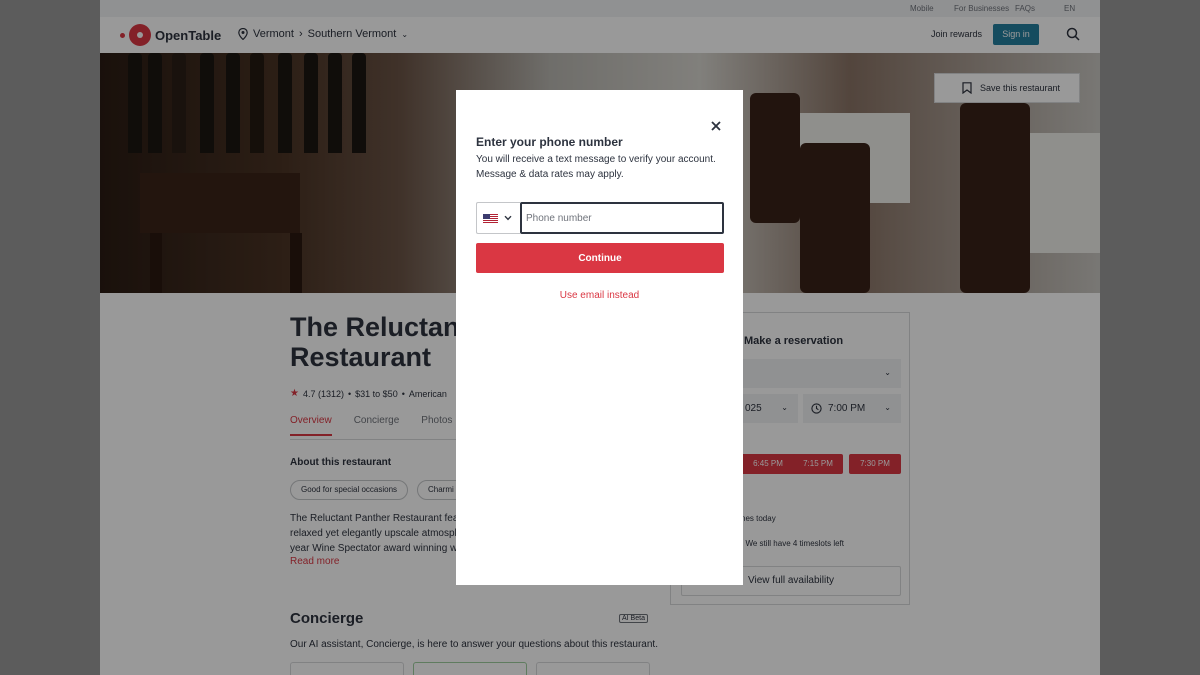 Image resolution: width=1200 pixels, height=675 pixels. Describe the element at coordinates (622, 218) in the screenshot. I see `phone-number-input` at that location.